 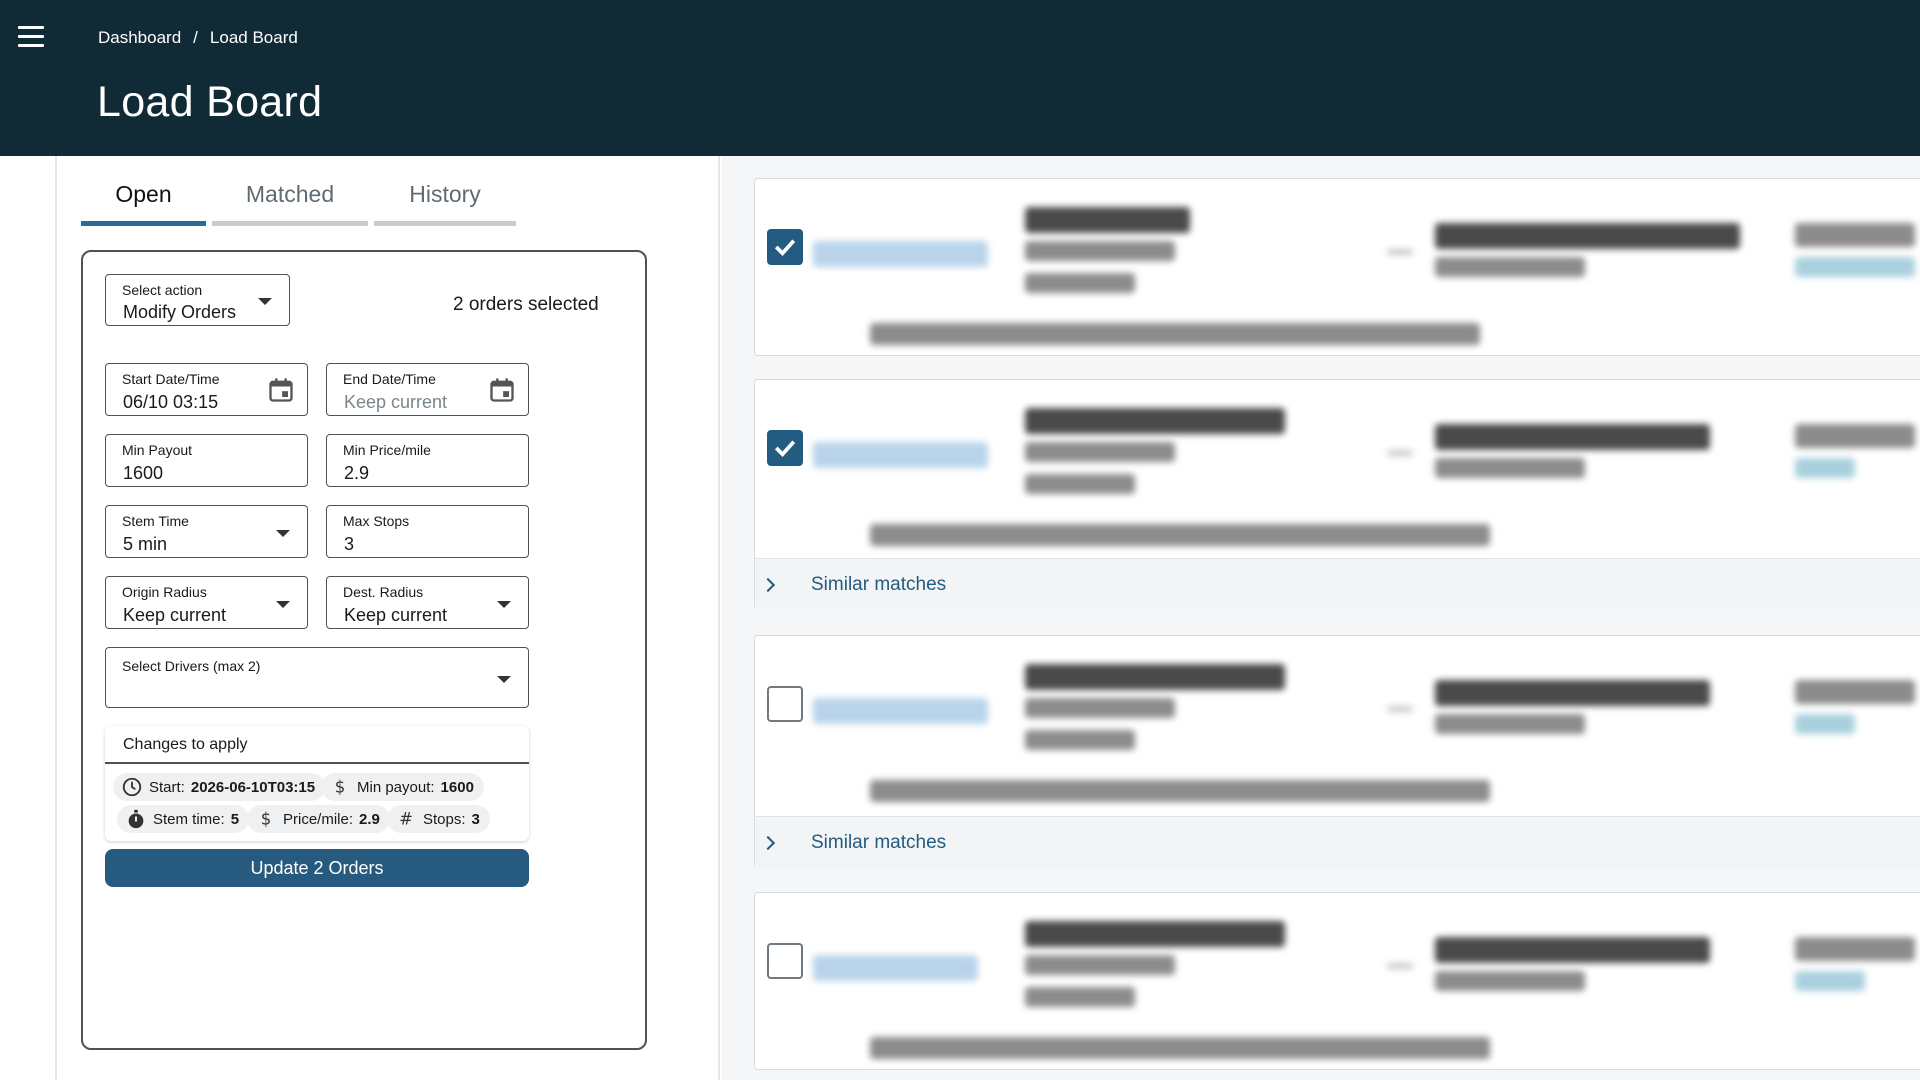 I want to click on stem-time-label: Stem Time, so click(x=155, y=521).